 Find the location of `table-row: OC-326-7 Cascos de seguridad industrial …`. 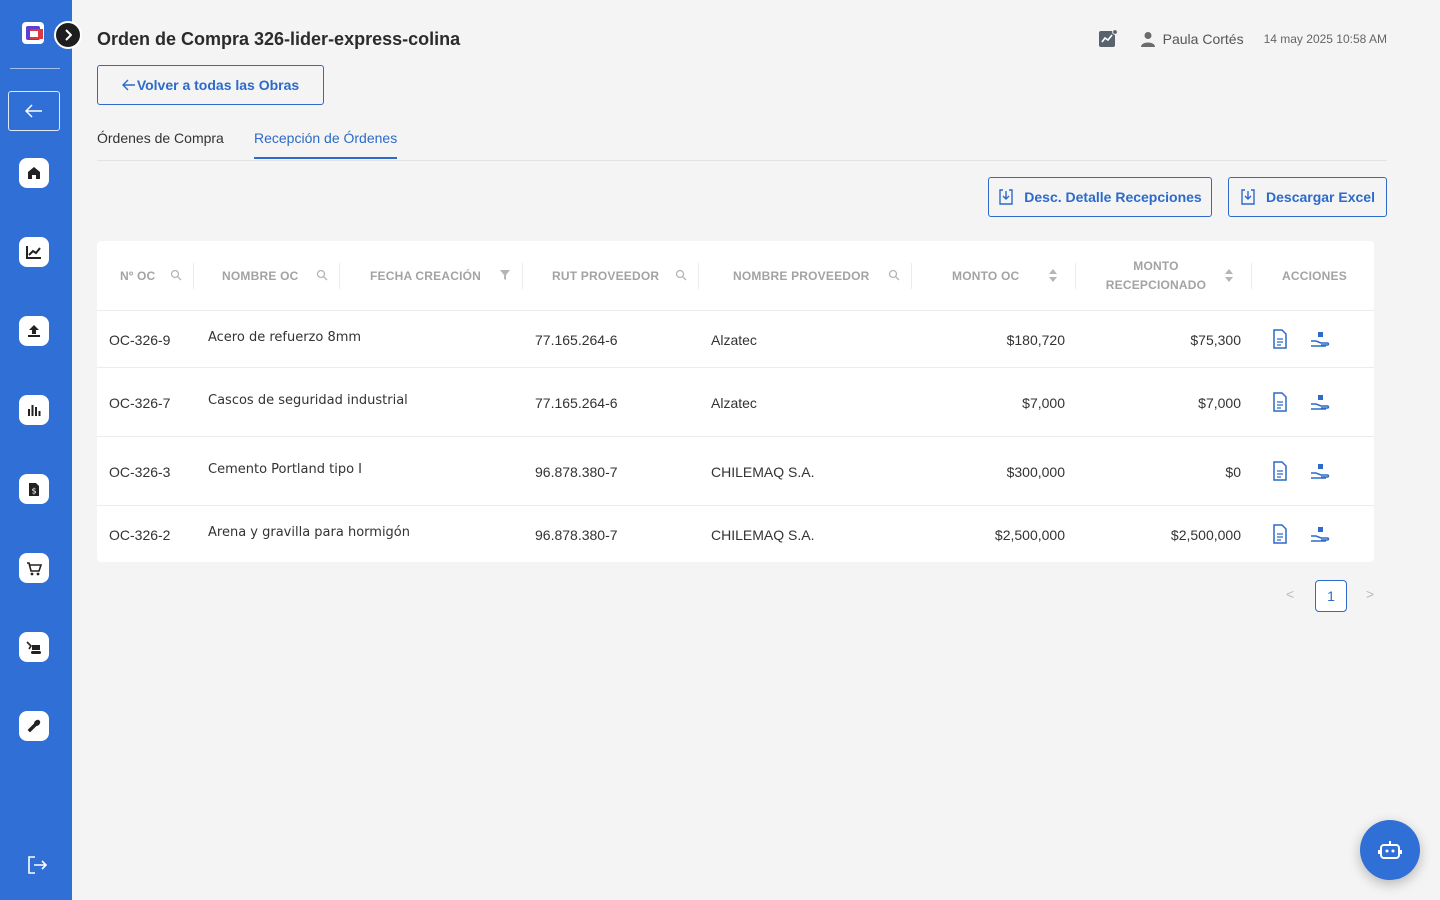

table-row: OC-326-7 Cascos de seguridad industrial … is located at coordinates (735, 402).